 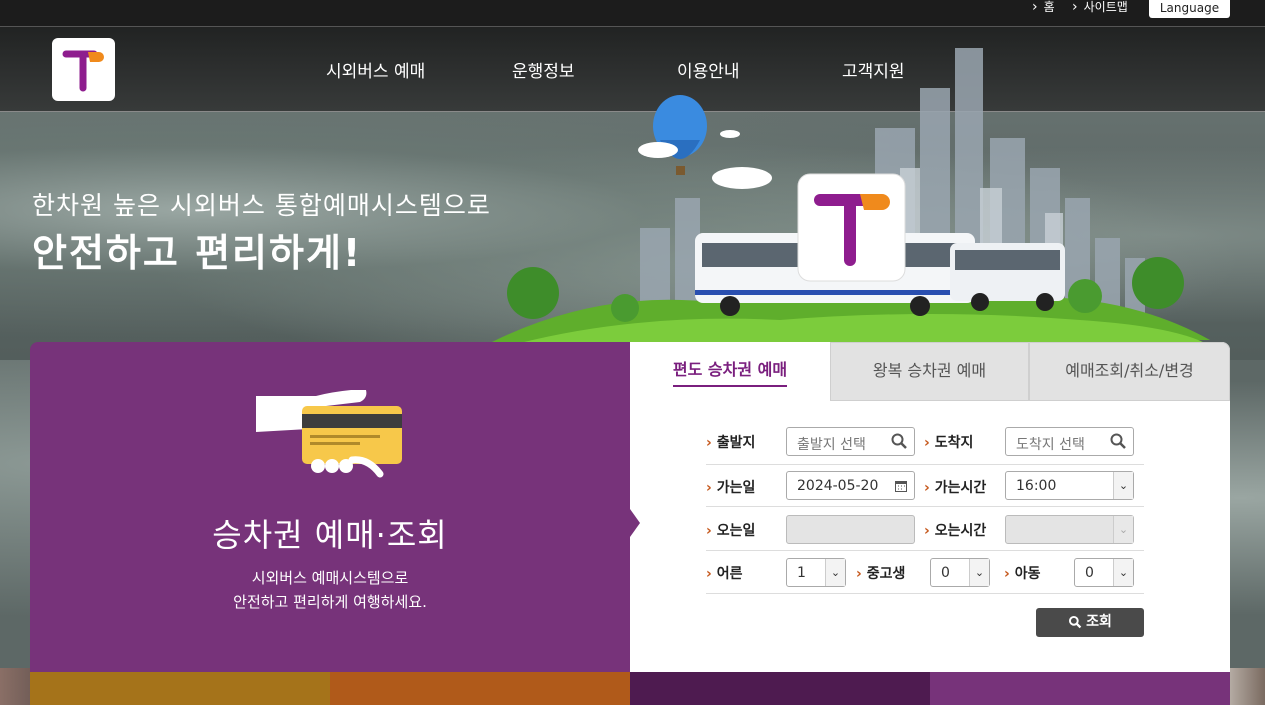 What do you see at coordinates (1043, 7) in the screenshot?
I see `home-link: 홈` at bounding box center [1043, 7].